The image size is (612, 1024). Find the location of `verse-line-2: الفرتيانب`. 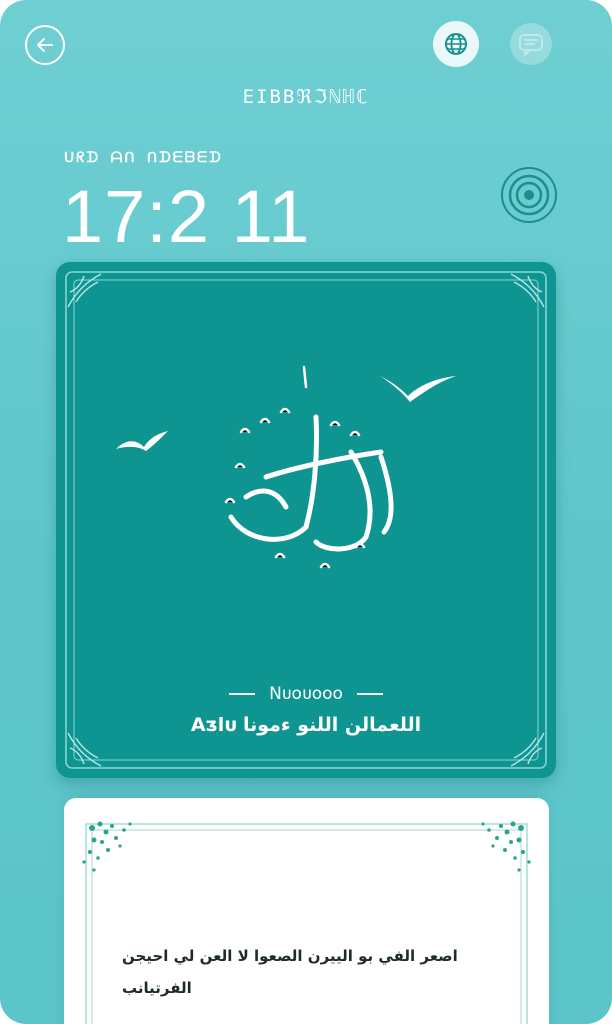

verse-line-2: الفرتيانب is located at coordinates (157, 988).